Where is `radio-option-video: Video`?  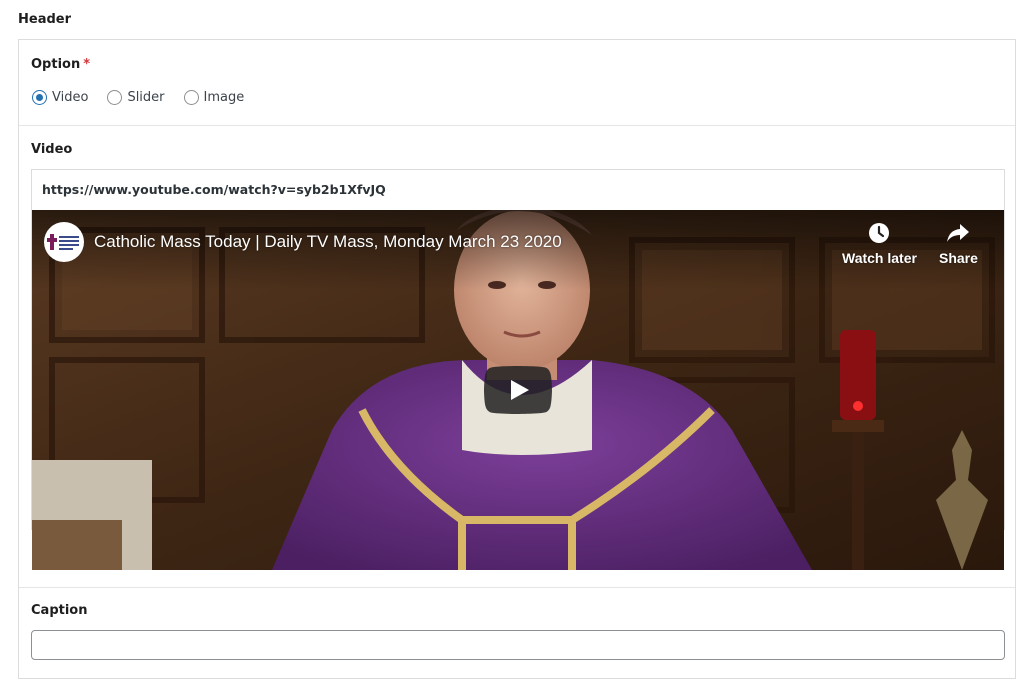 radio-option-video: Video is located at coordinates (60, 97).